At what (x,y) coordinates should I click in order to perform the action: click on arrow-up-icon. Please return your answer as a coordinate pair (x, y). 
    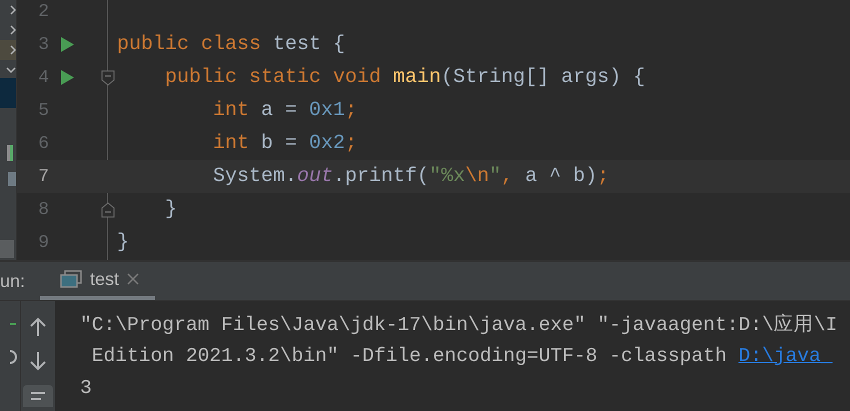
    Looking at the image, I should click on (38, 327).